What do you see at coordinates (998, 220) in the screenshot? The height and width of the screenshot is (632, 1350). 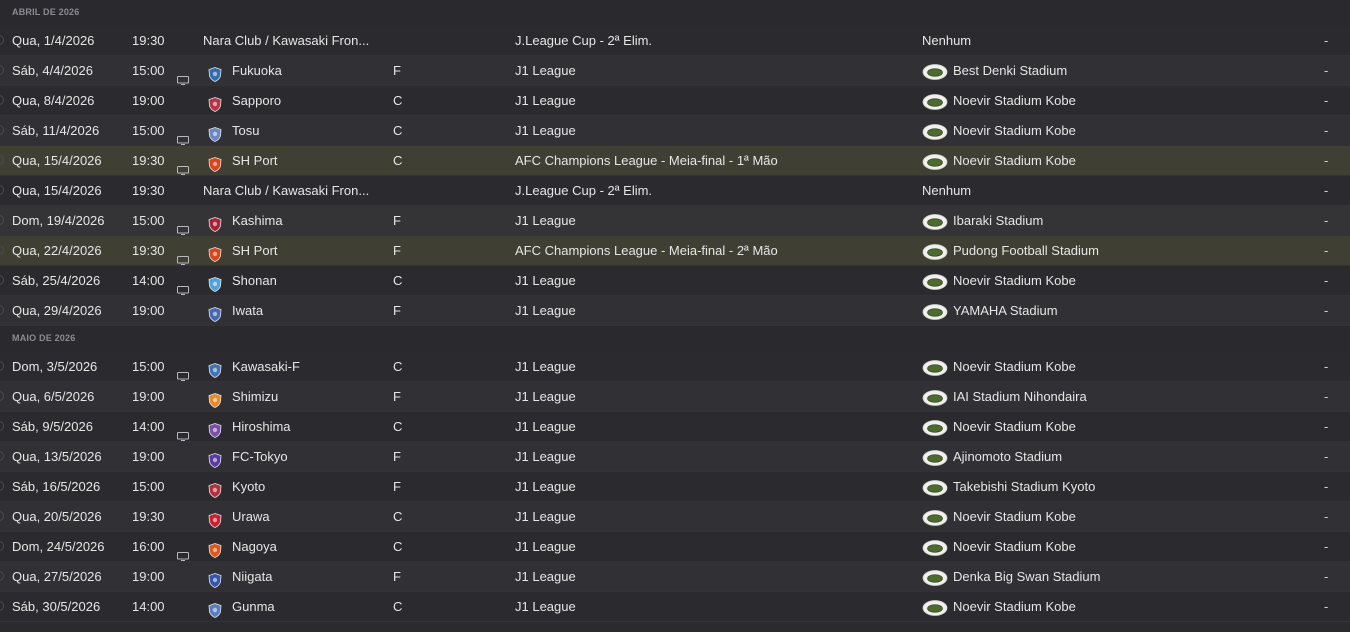 I see `stadium-name: Ibaraki Stadium` at bounding box center [998, 220].